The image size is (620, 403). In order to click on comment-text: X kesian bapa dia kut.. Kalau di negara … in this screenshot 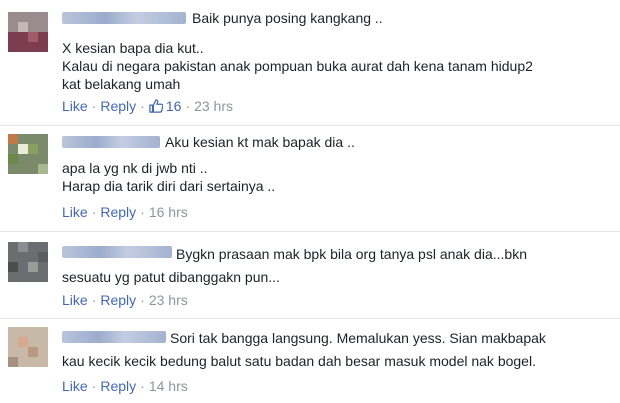, I will do `click(297, 66)`.